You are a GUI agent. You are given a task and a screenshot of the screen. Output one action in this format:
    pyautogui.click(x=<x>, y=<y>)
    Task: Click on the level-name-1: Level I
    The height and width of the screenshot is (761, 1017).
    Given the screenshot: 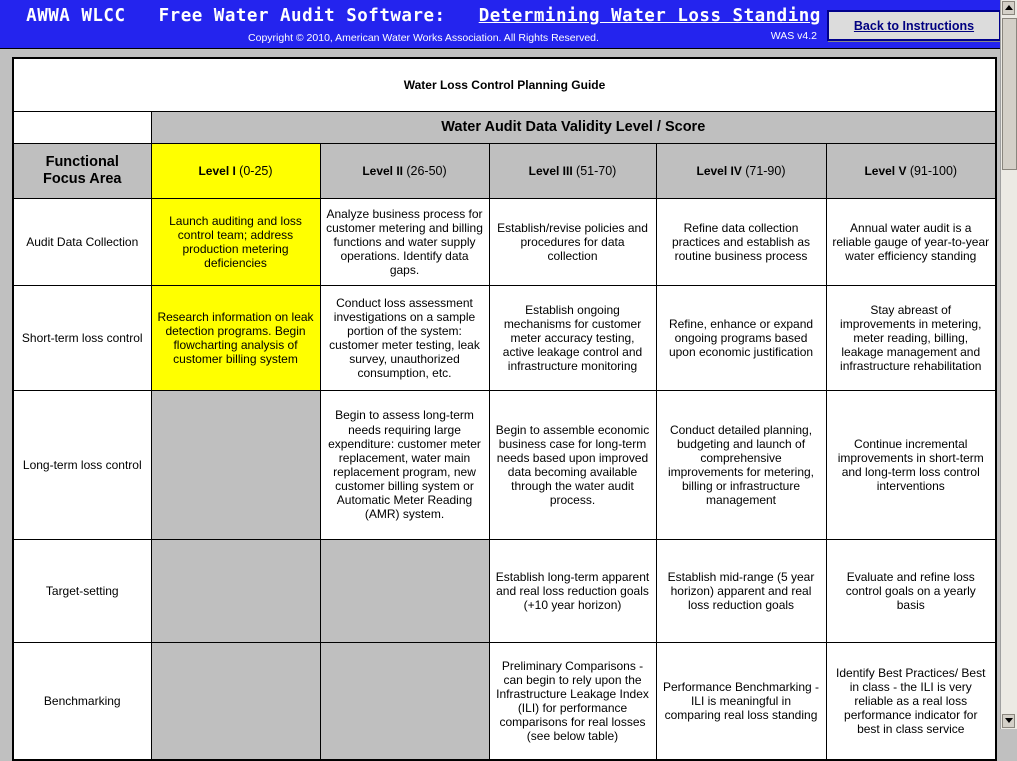 What is the action you would take?
    pyautogui.click(x=217, y=170)
    